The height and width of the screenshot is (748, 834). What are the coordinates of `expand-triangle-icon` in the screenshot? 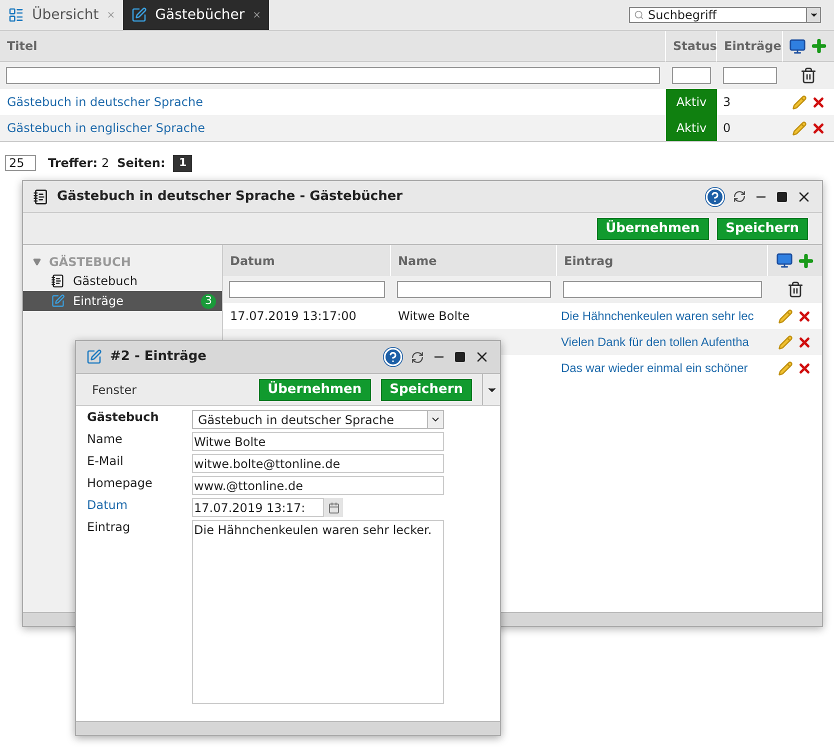 It's located at (37, 262).